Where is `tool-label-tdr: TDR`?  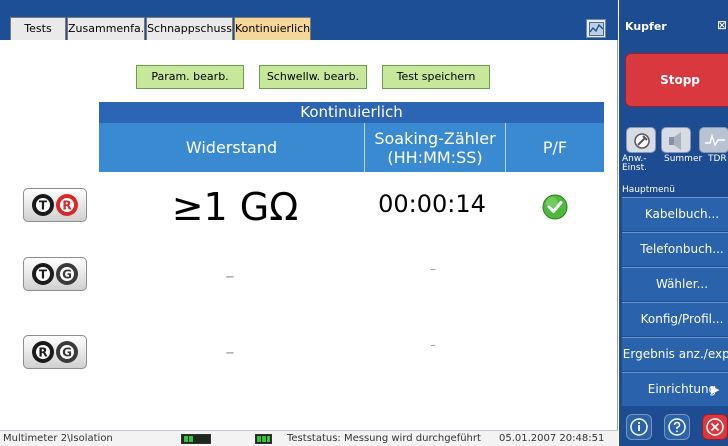 tool-label-tdr: TDR is located at coordinates (717, 159).